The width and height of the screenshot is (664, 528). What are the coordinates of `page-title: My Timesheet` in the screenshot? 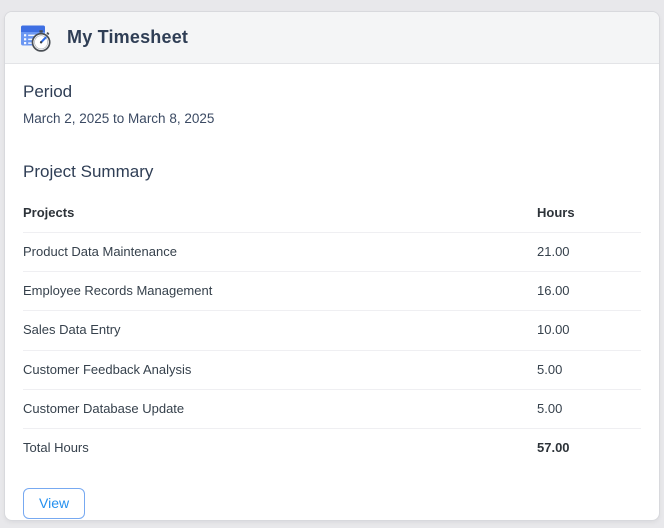 It's located at (128, 37).